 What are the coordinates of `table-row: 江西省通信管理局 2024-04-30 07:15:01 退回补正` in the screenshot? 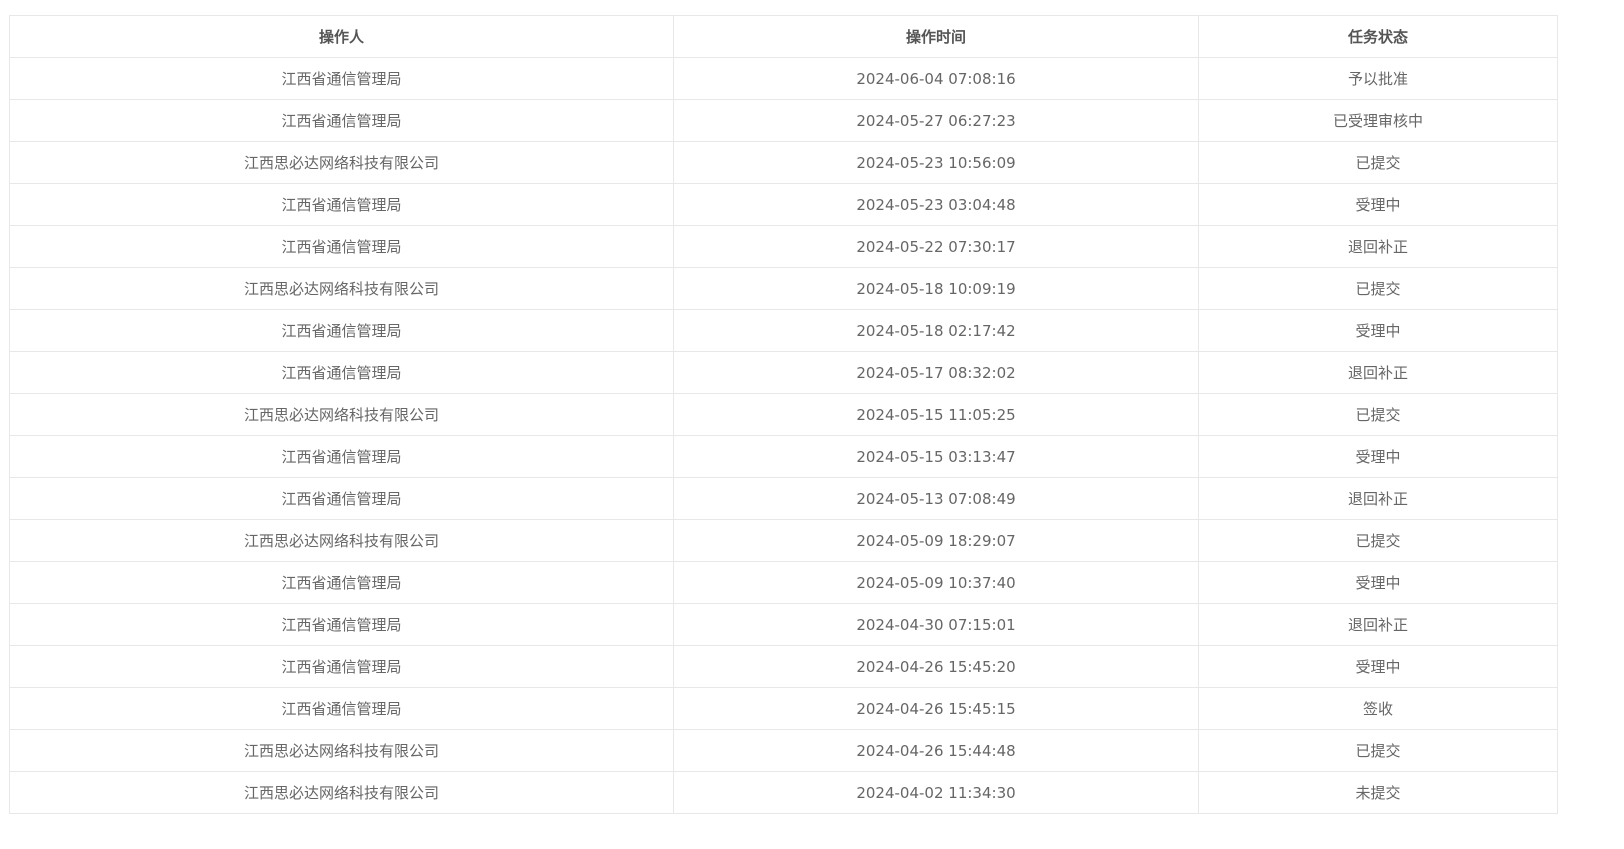 It's located at (783, 624).